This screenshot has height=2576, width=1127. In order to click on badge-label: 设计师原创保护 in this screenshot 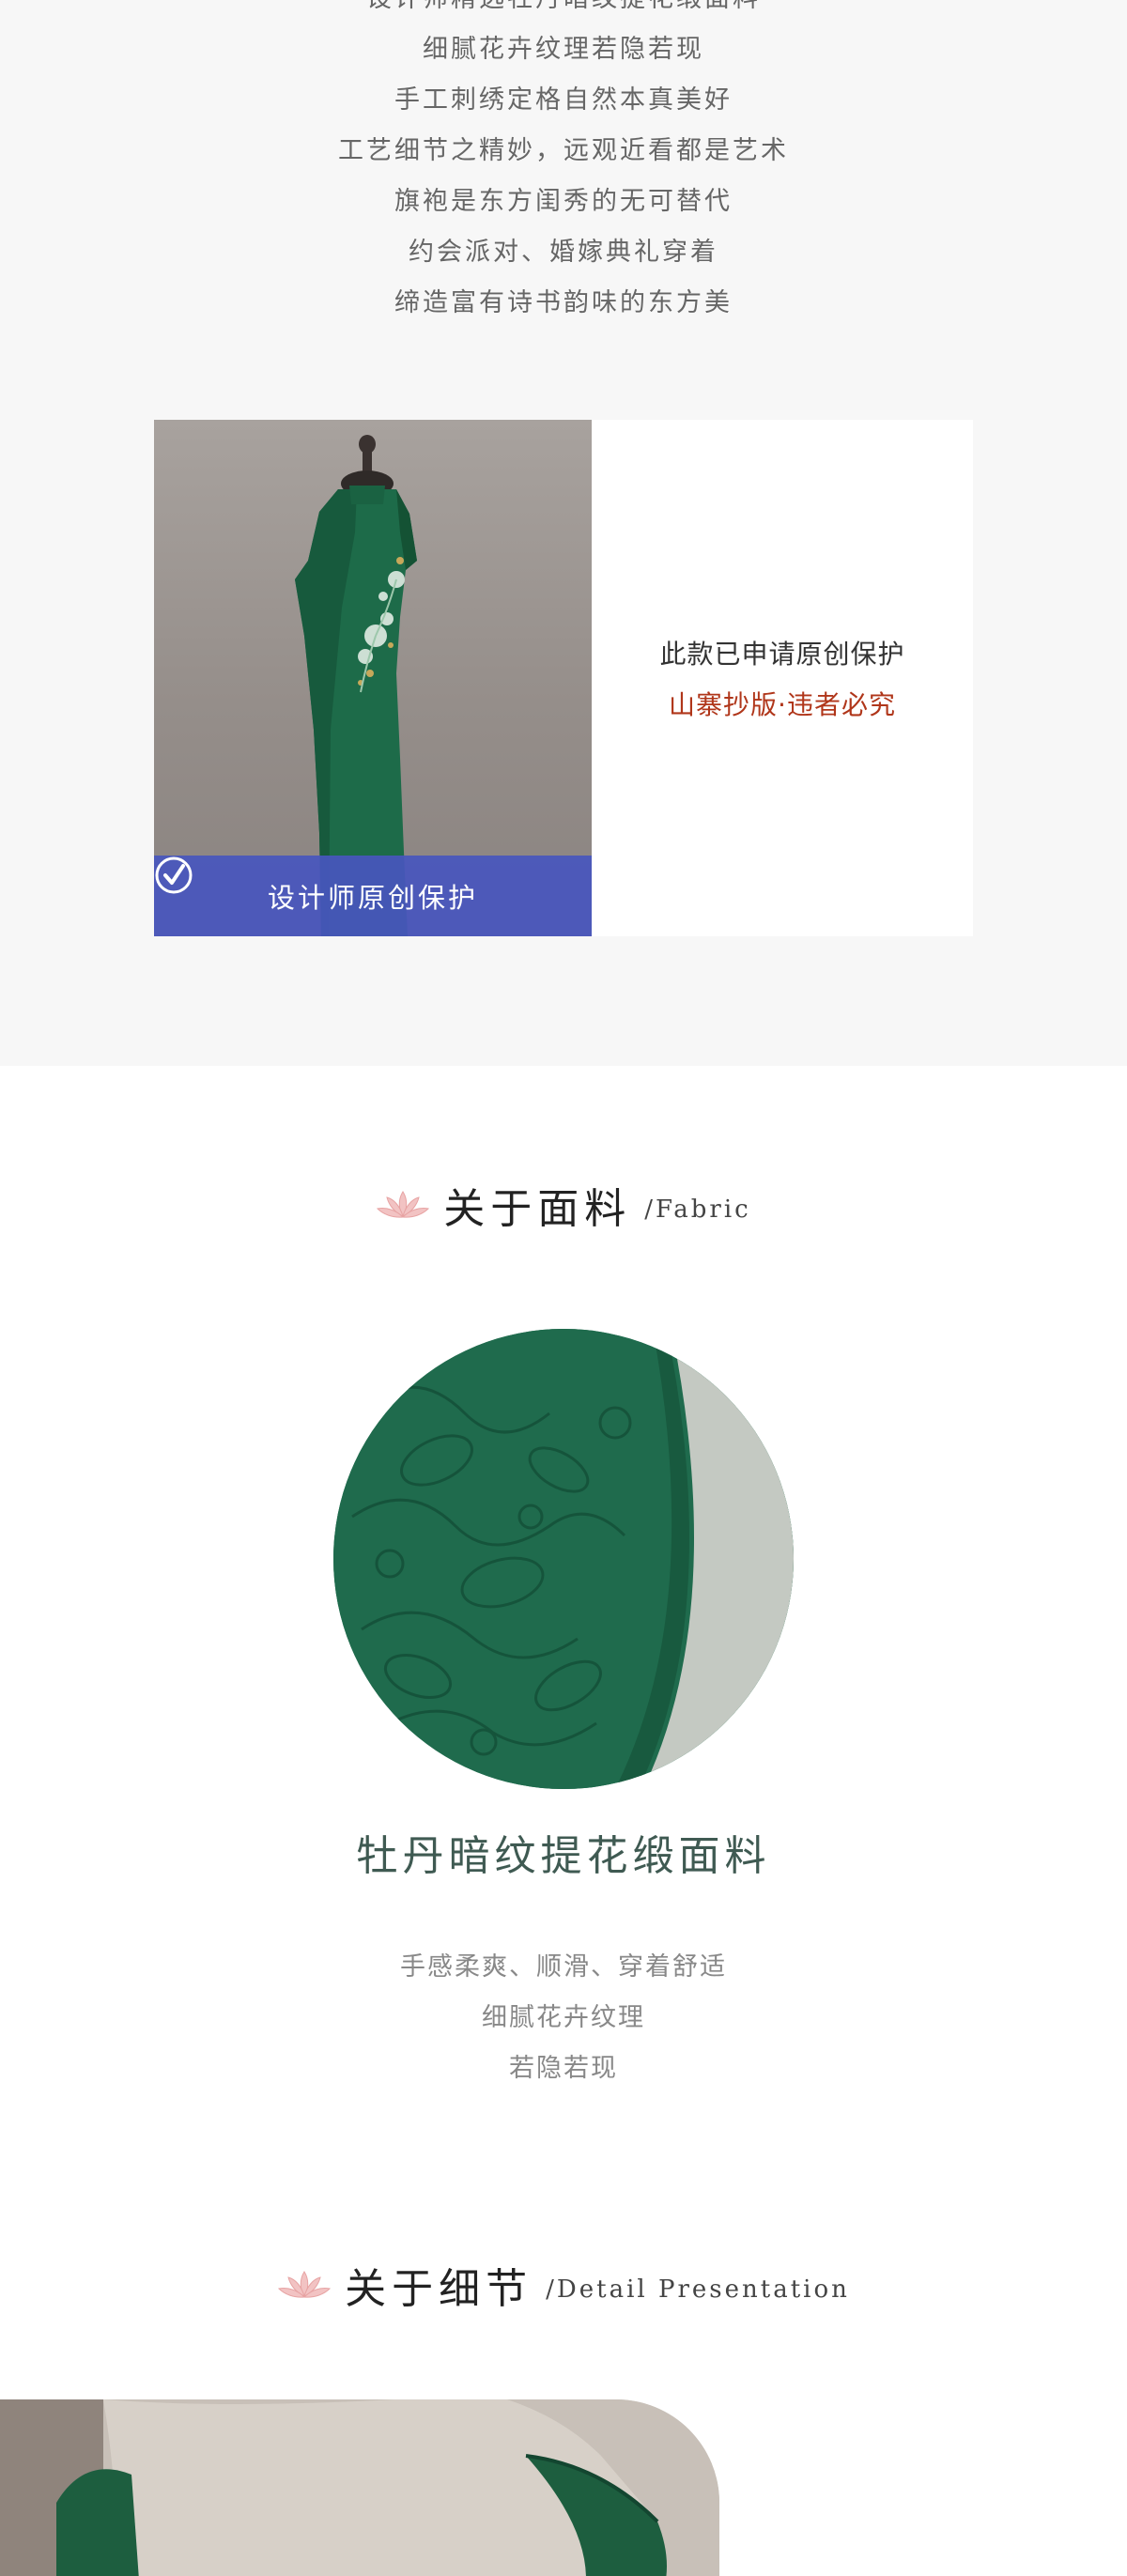, I will do `click(373, 898)`.